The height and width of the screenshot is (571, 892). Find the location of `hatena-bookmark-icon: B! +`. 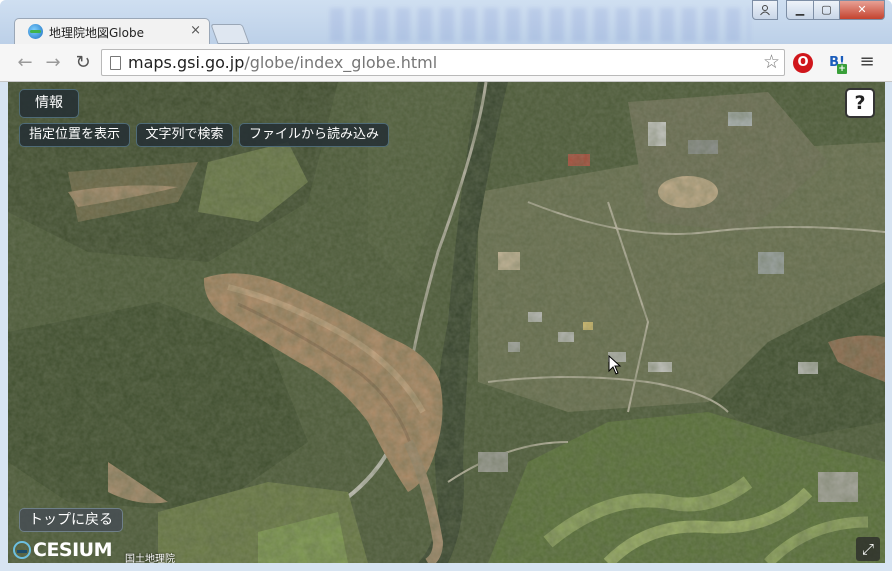

hatena-bookmark-icon: B! + is located at coordinates (837, 63).